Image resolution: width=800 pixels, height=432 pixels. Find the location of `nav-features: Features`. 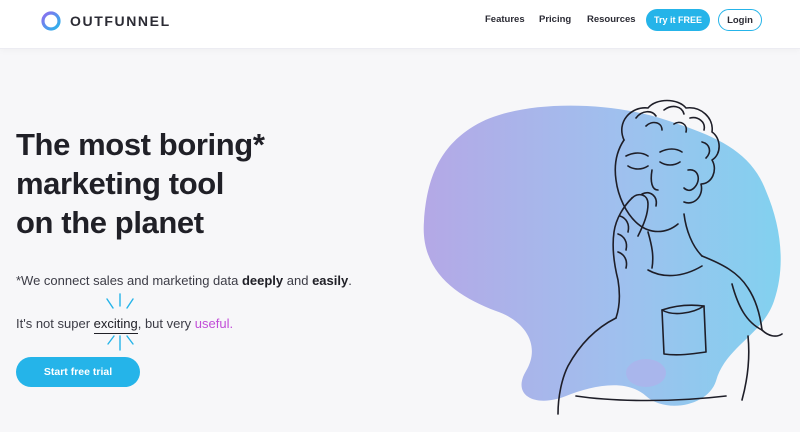

nav-features: Features is located at coordinates (505, 19).